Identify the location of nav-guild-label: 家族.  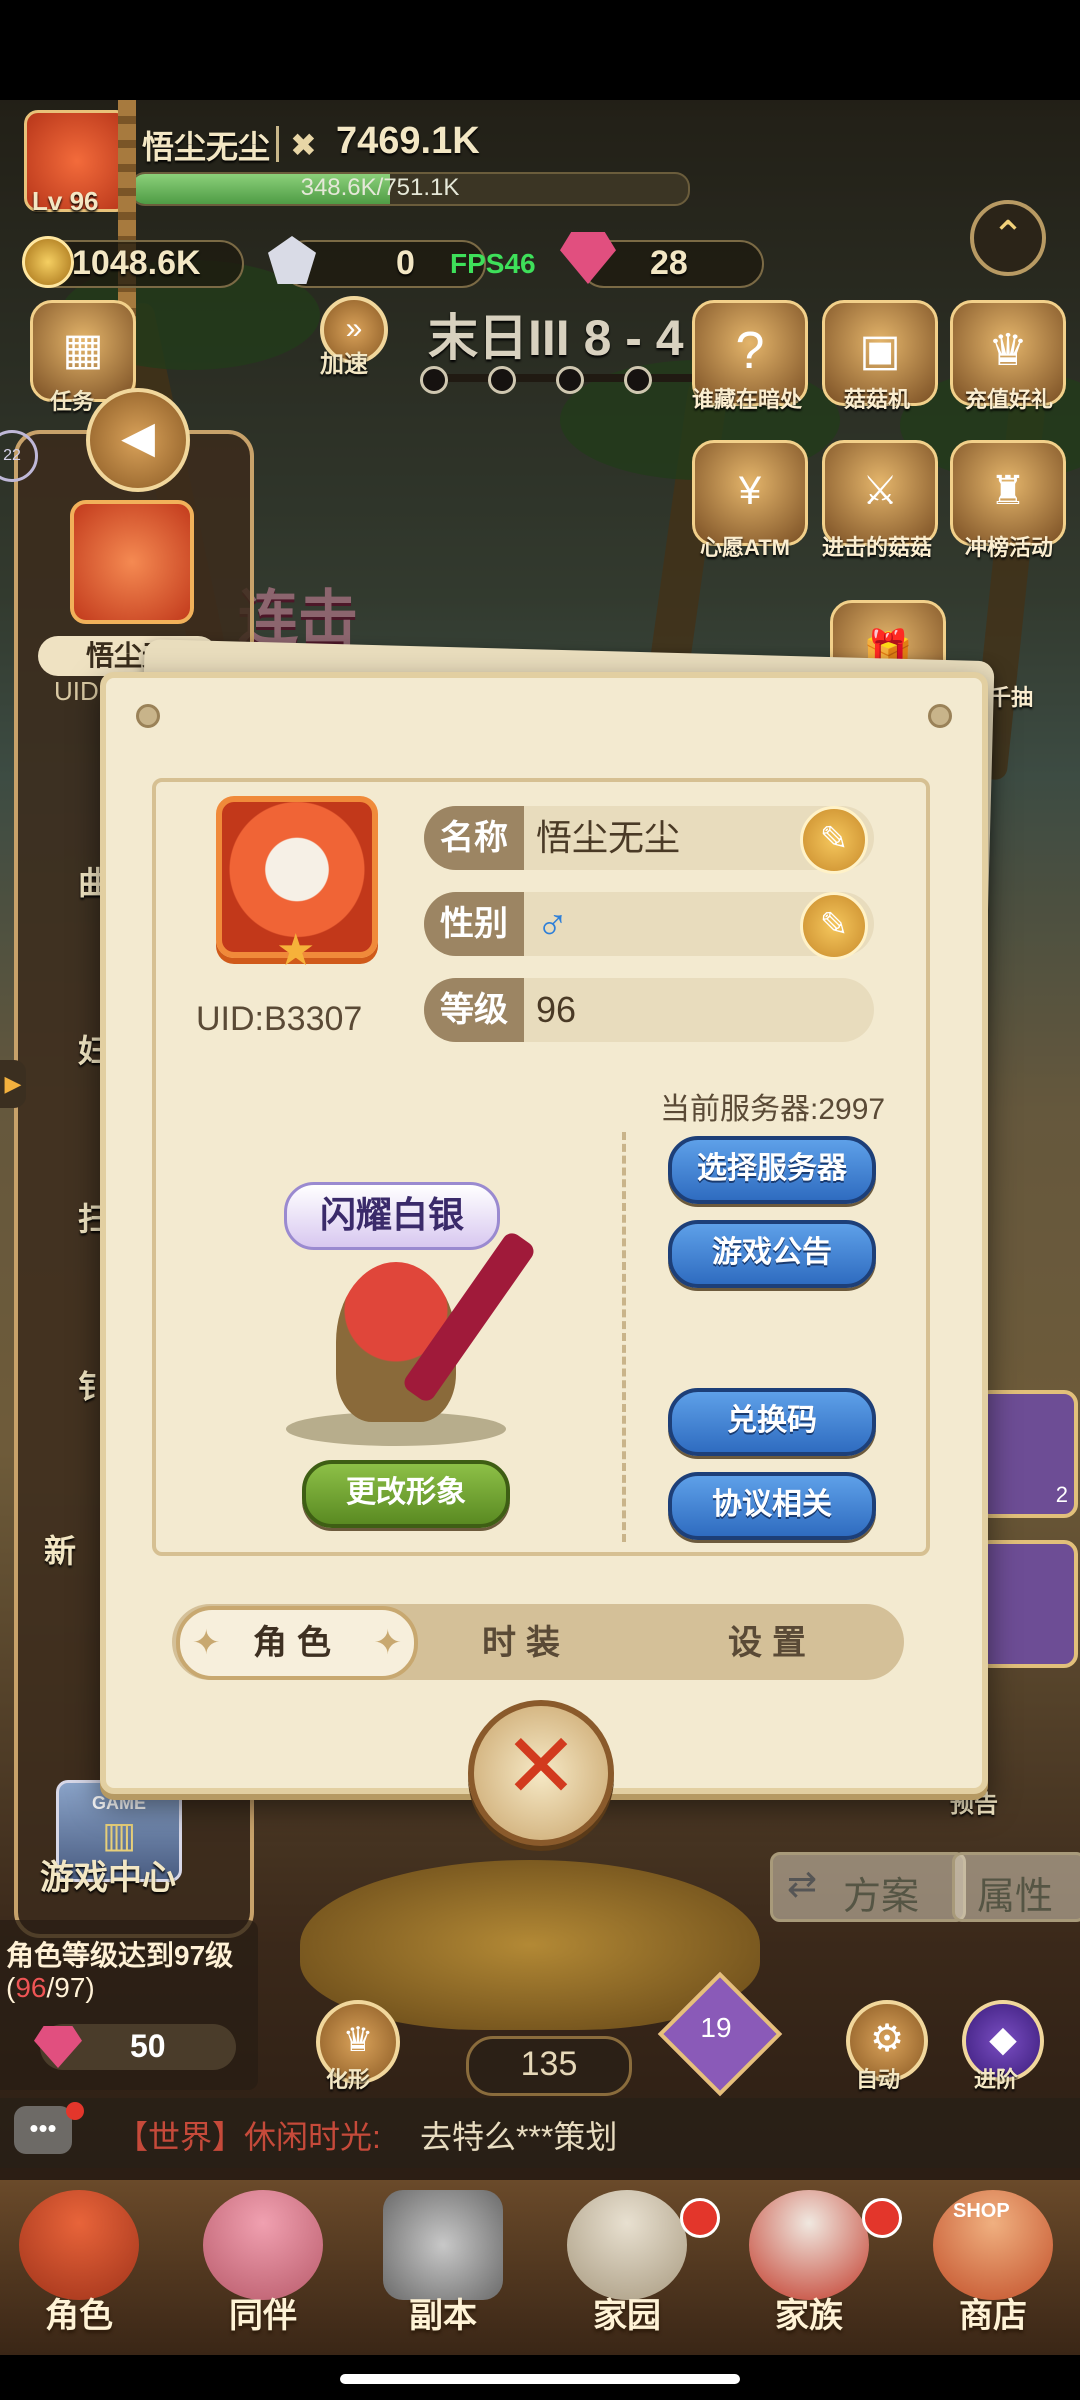
(809, 2316).